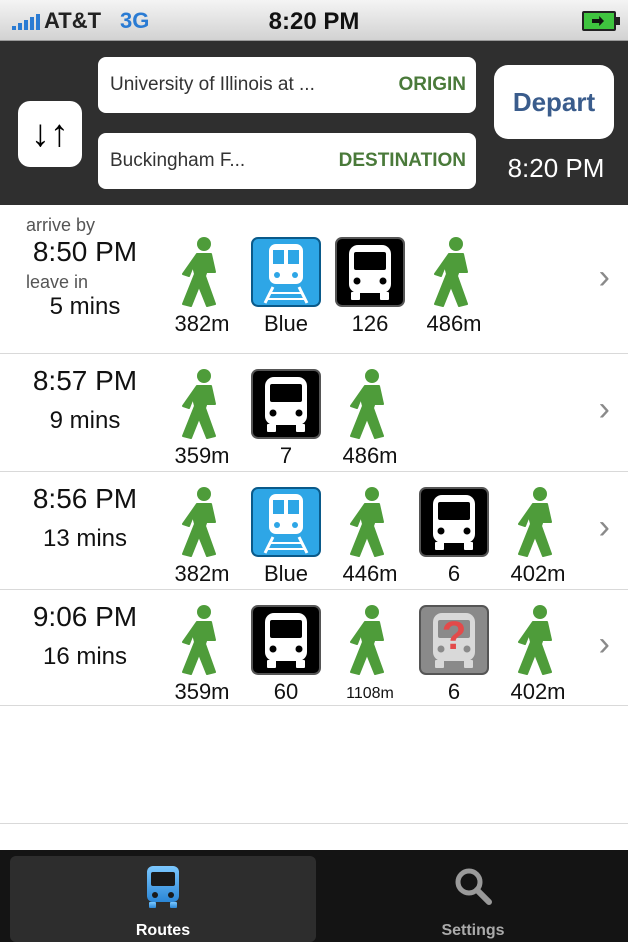 This screenshot has width=628, height=942. I want to click on search-icon, so click(473, 886).